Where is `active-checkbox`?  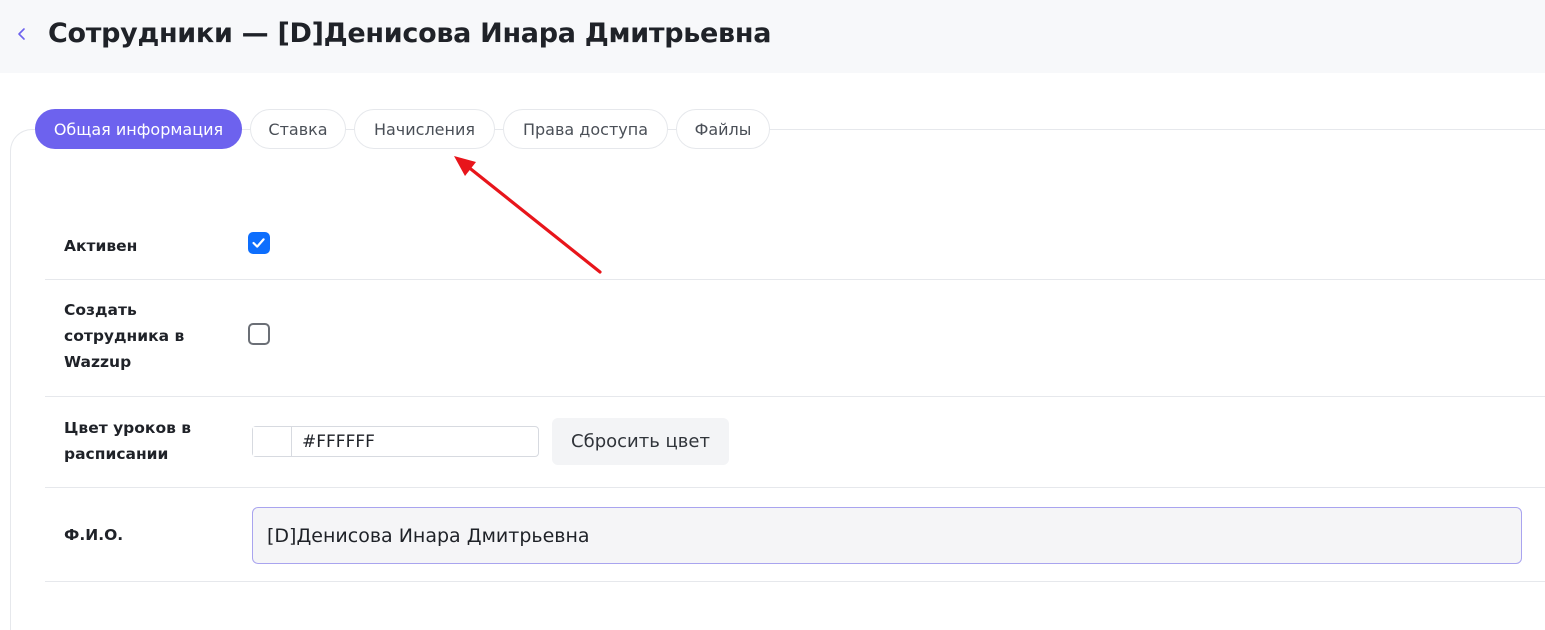 active-checkbox is located at coordinates (259, 243).